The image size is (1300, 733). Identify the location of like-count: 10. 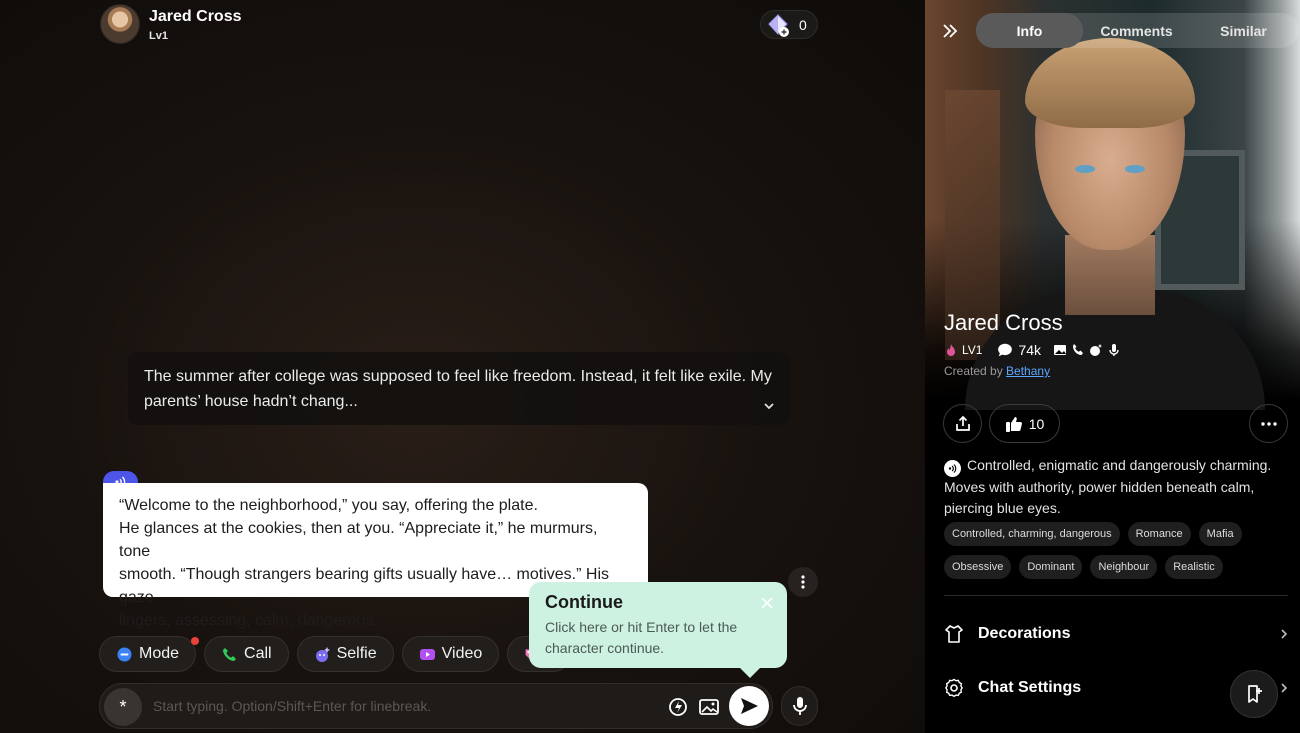
(1036, 423).